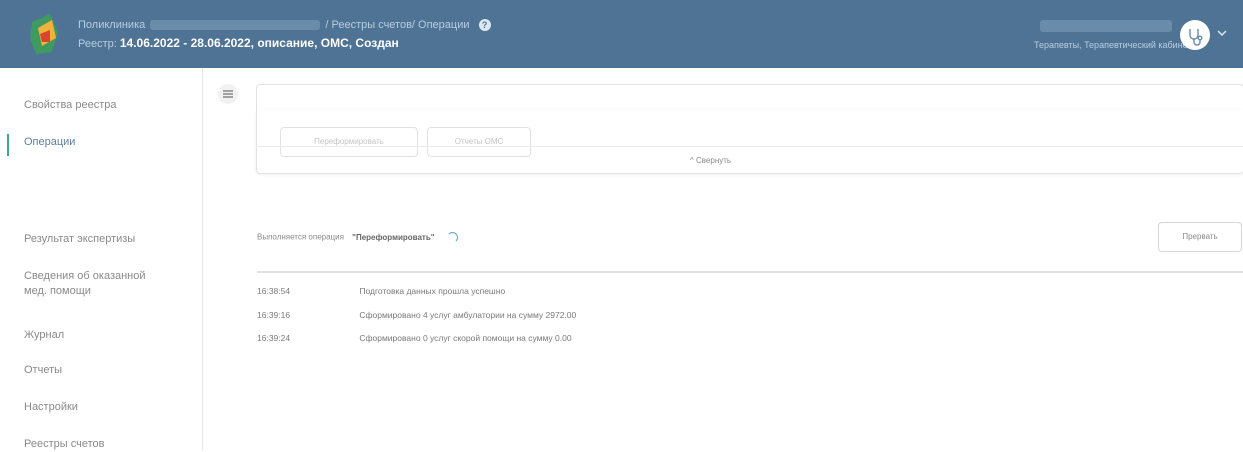  I want to click on operation-status: Выполняется операция "Переформировать", so click(357, 237).